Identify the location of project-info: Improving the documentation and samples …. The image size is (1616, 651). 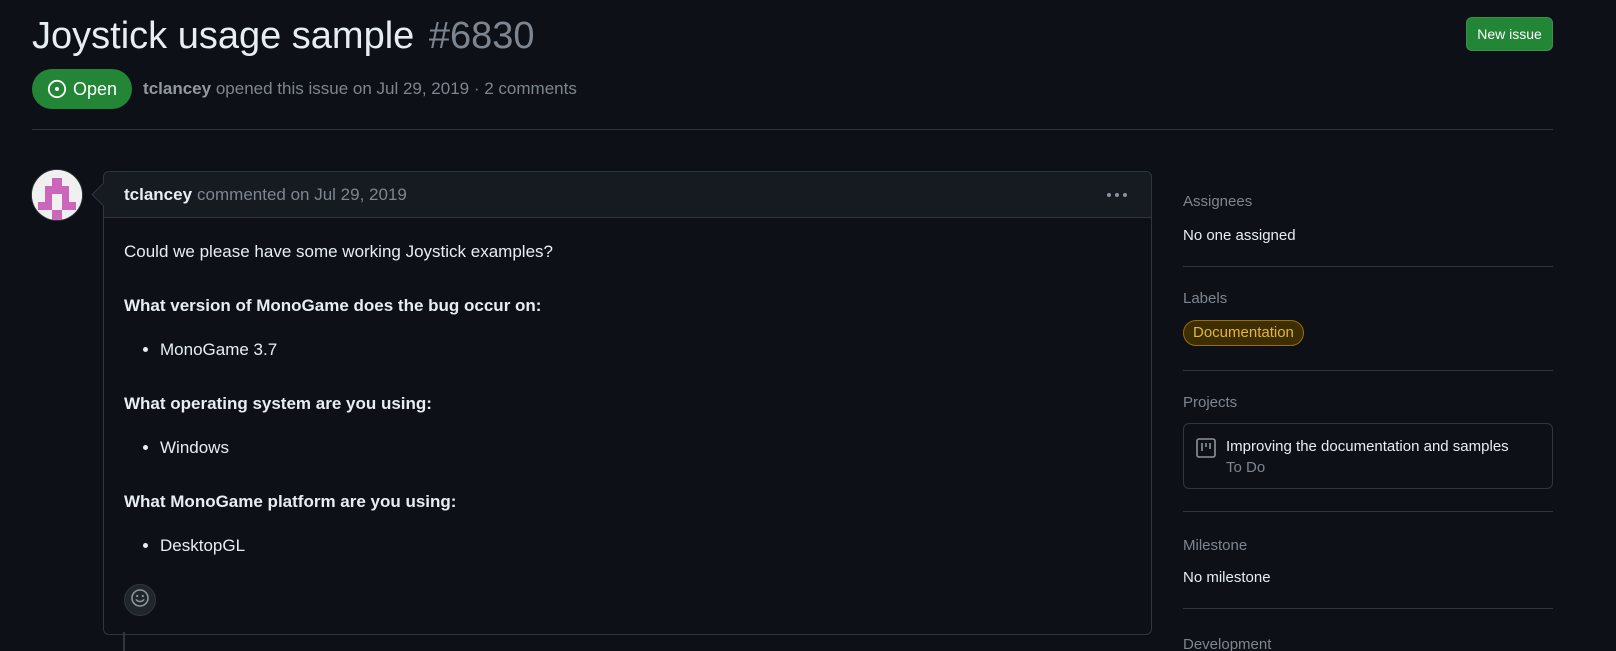
(1367, 457).